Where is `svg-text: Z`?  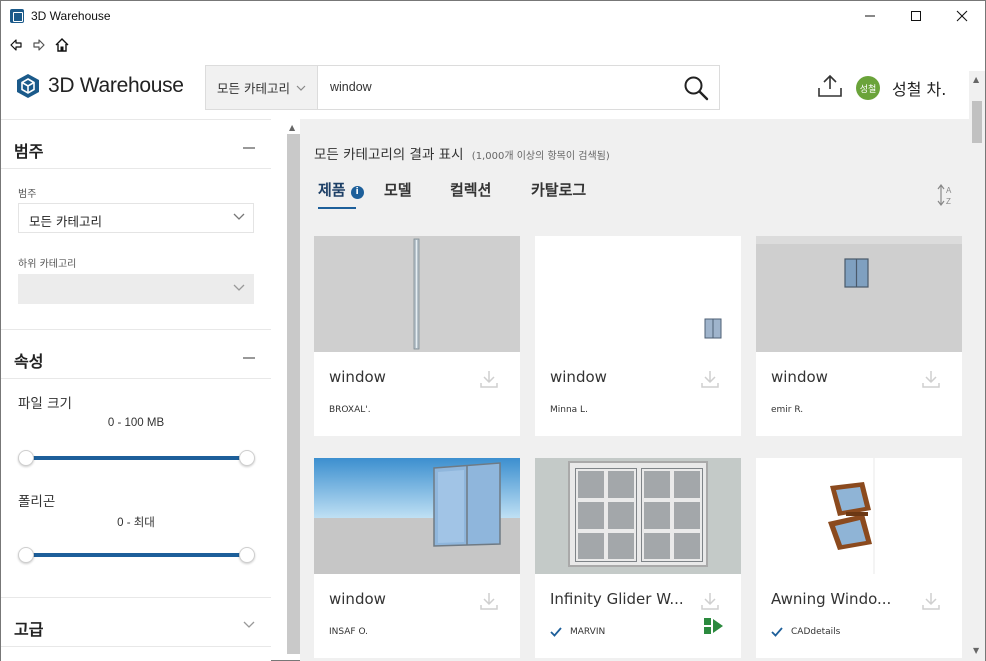
svg-text: Z is located at coordinates (948, 201).